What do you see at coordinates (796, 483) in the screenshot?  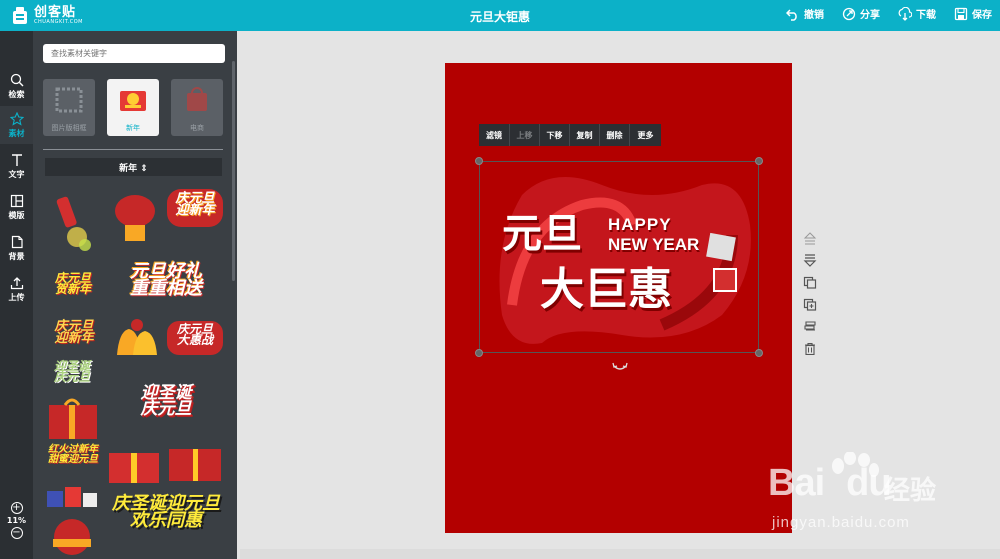 I see `watermark-brand-bai: Bai` at bounding box center [796, 483].